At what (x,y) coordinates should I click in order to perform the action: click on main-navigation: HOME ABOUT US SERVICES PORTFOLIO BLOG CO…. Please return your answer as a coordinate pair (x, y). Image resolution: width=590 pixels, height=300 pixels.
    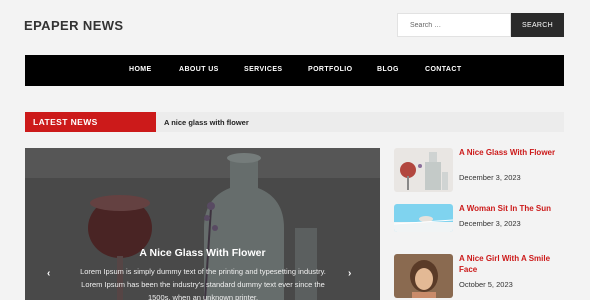
    Looking at the image, I should click on (294, 70).